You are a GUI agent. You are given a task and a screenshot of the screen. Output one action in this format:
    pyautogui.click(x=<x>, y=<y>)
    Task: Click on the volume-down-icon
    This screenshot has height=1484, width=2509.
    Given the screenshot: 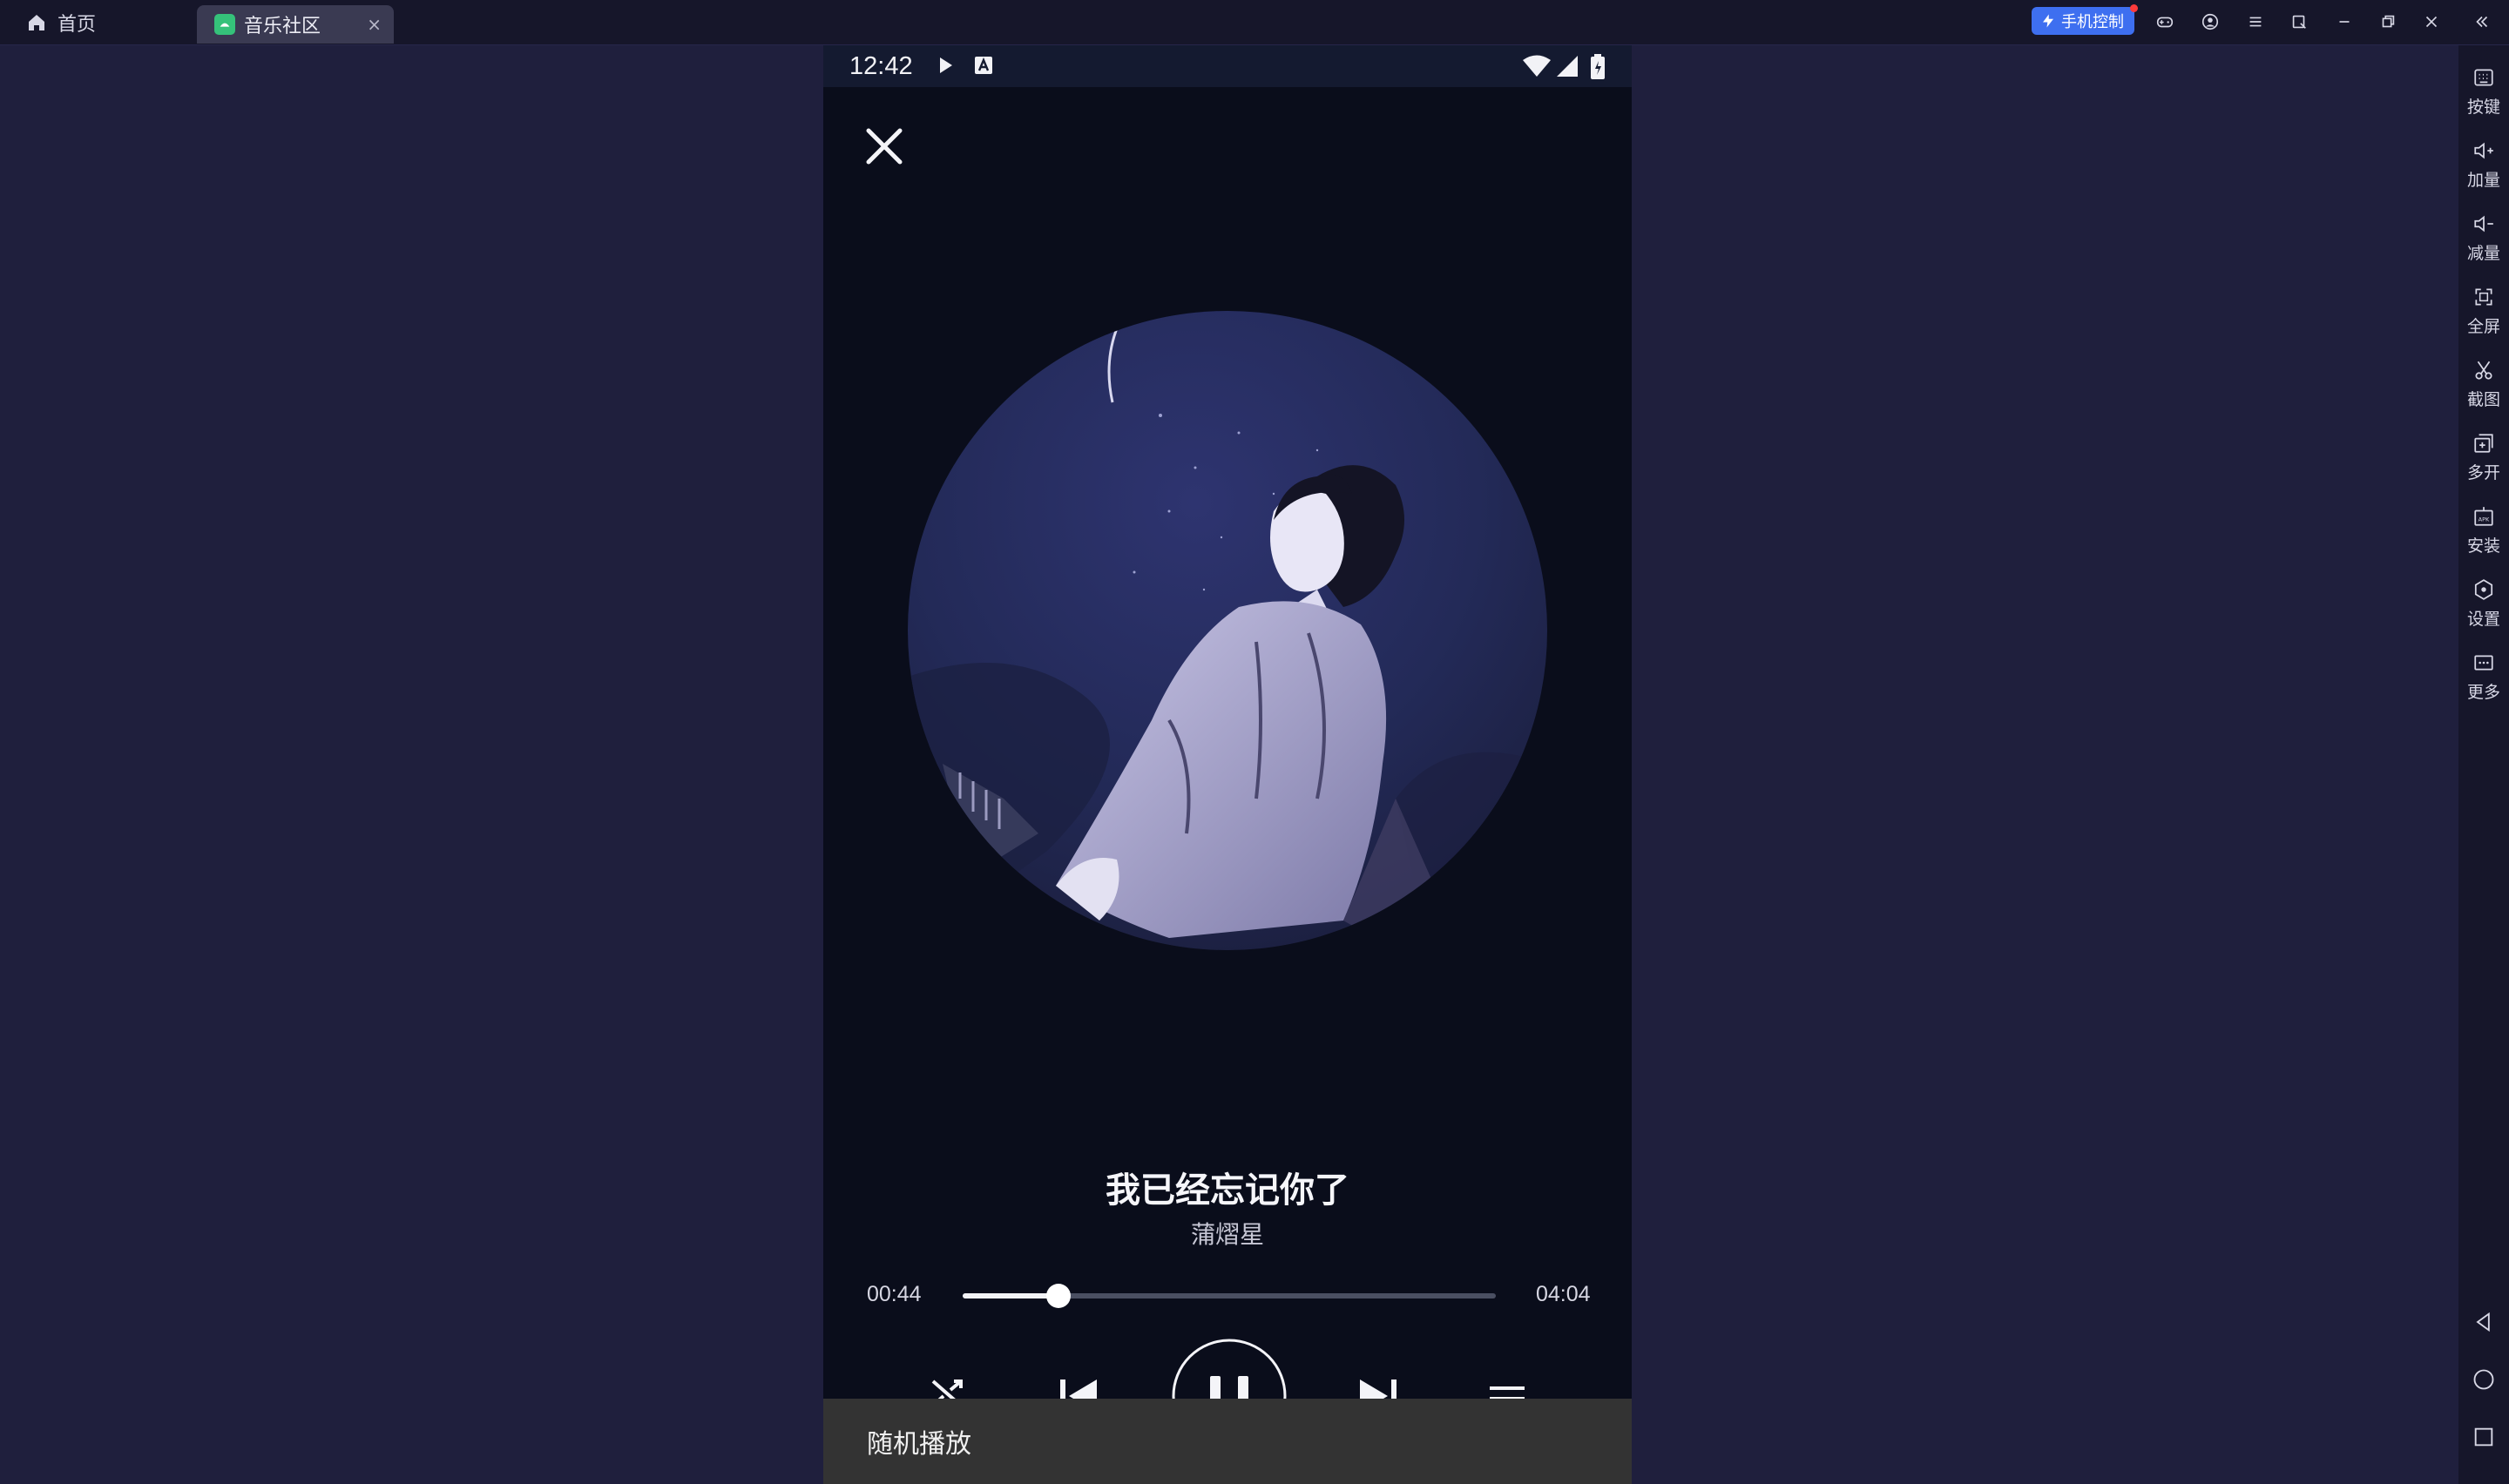 What is the action you would take?
    pyautogui.click(x=2483, y=224)
    